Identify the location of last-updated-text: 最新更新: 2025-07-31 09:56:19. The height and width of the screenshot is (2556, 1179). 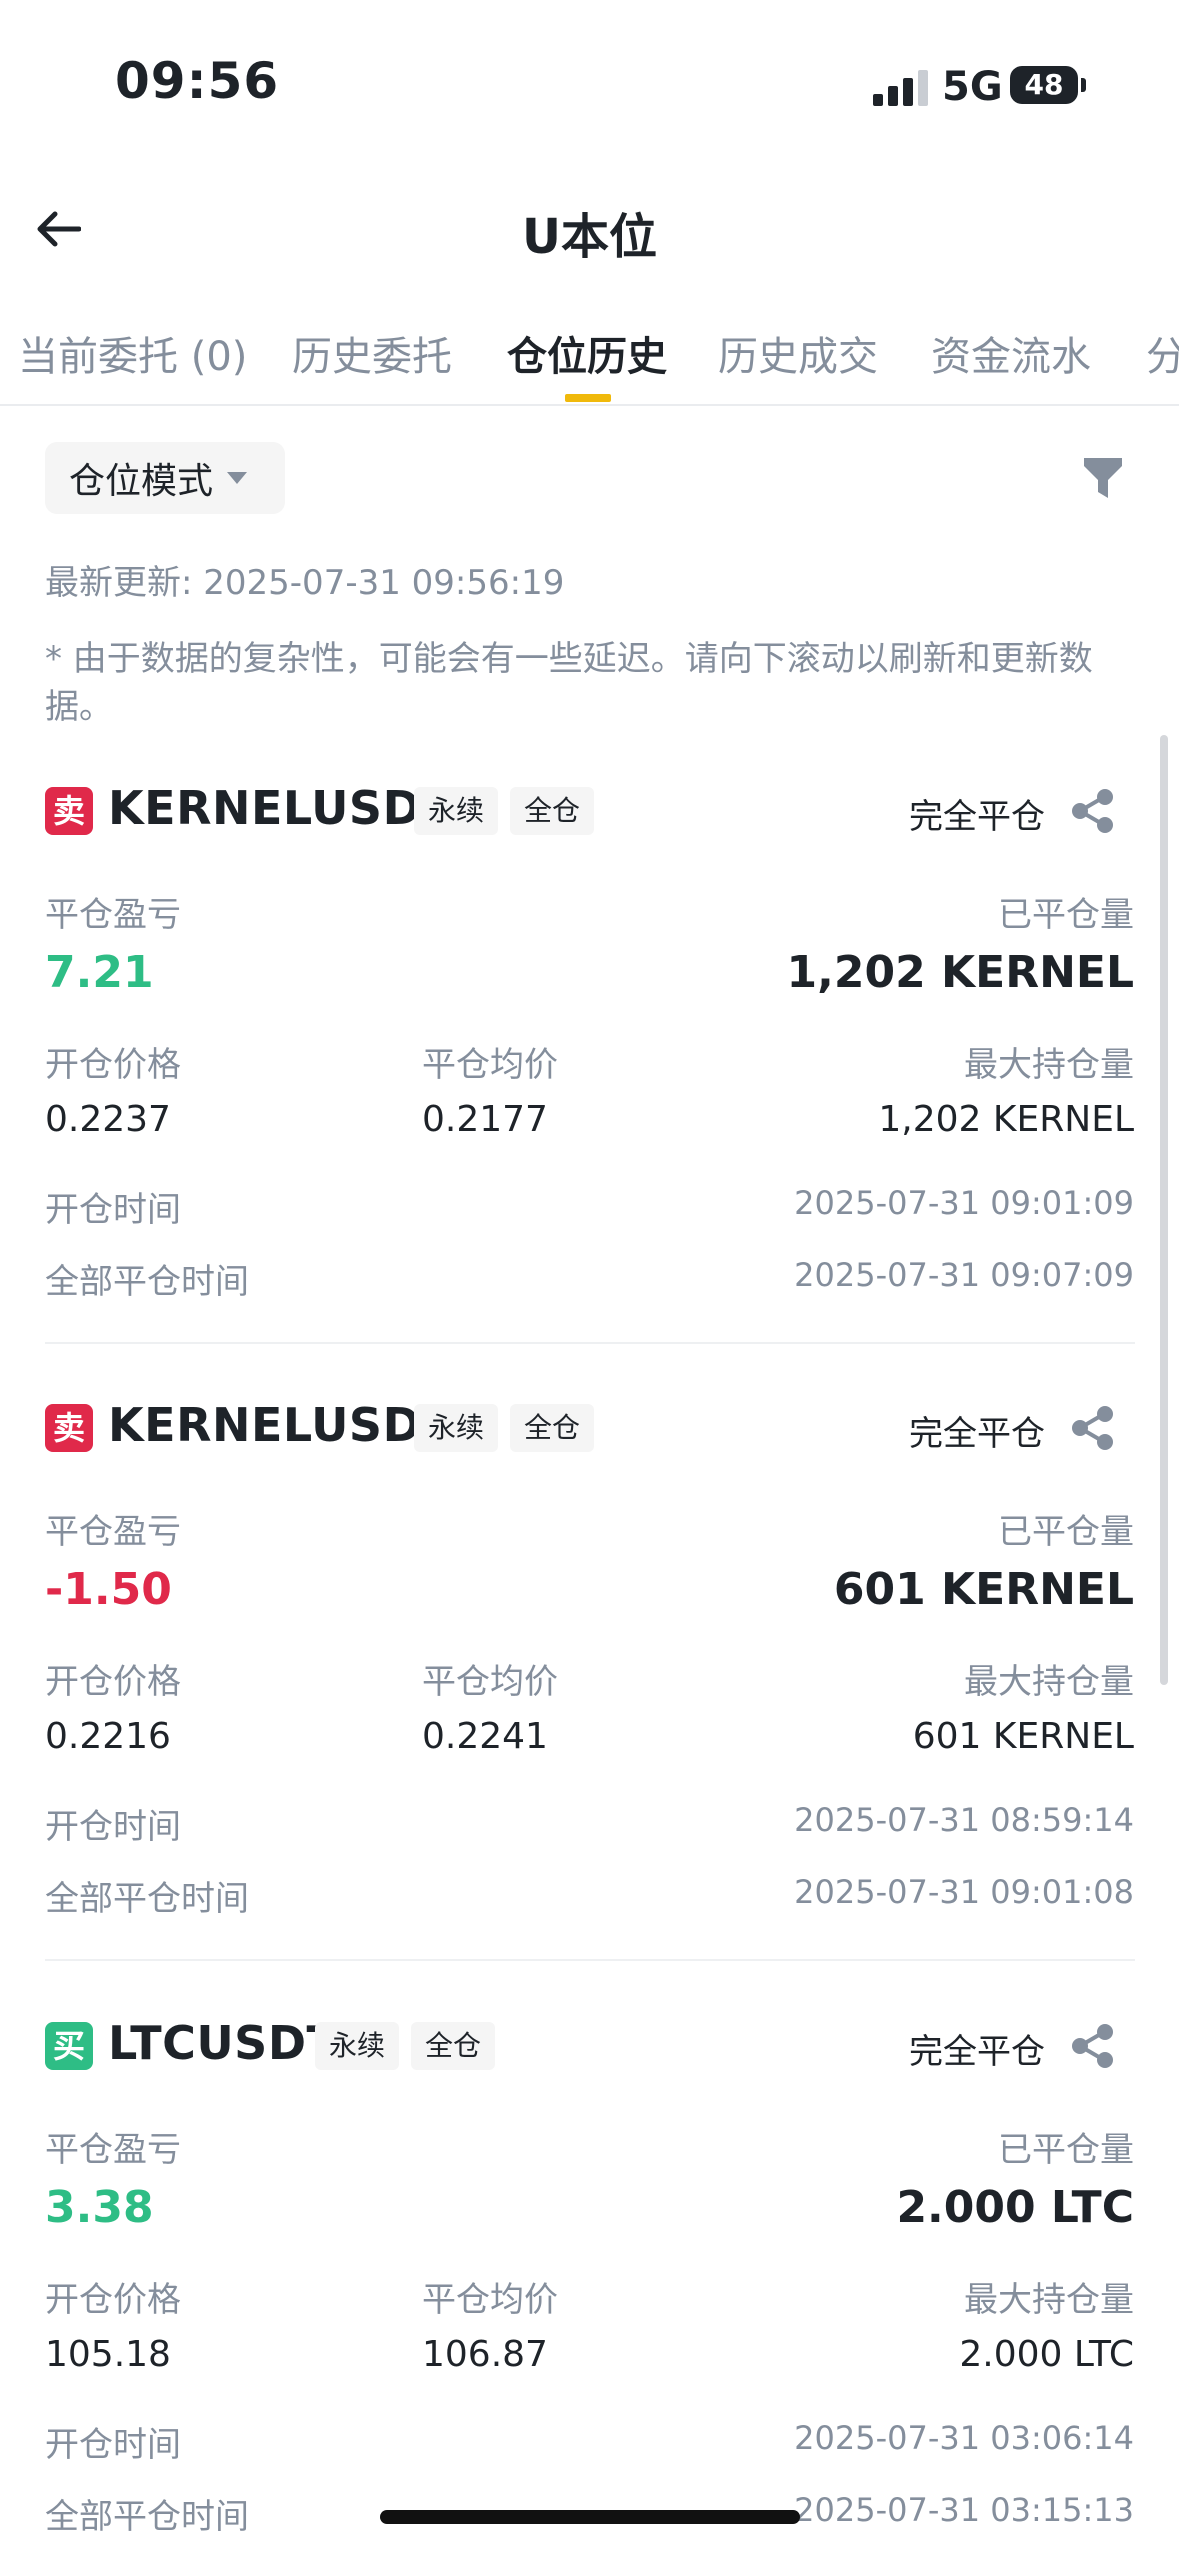
(305, 583).